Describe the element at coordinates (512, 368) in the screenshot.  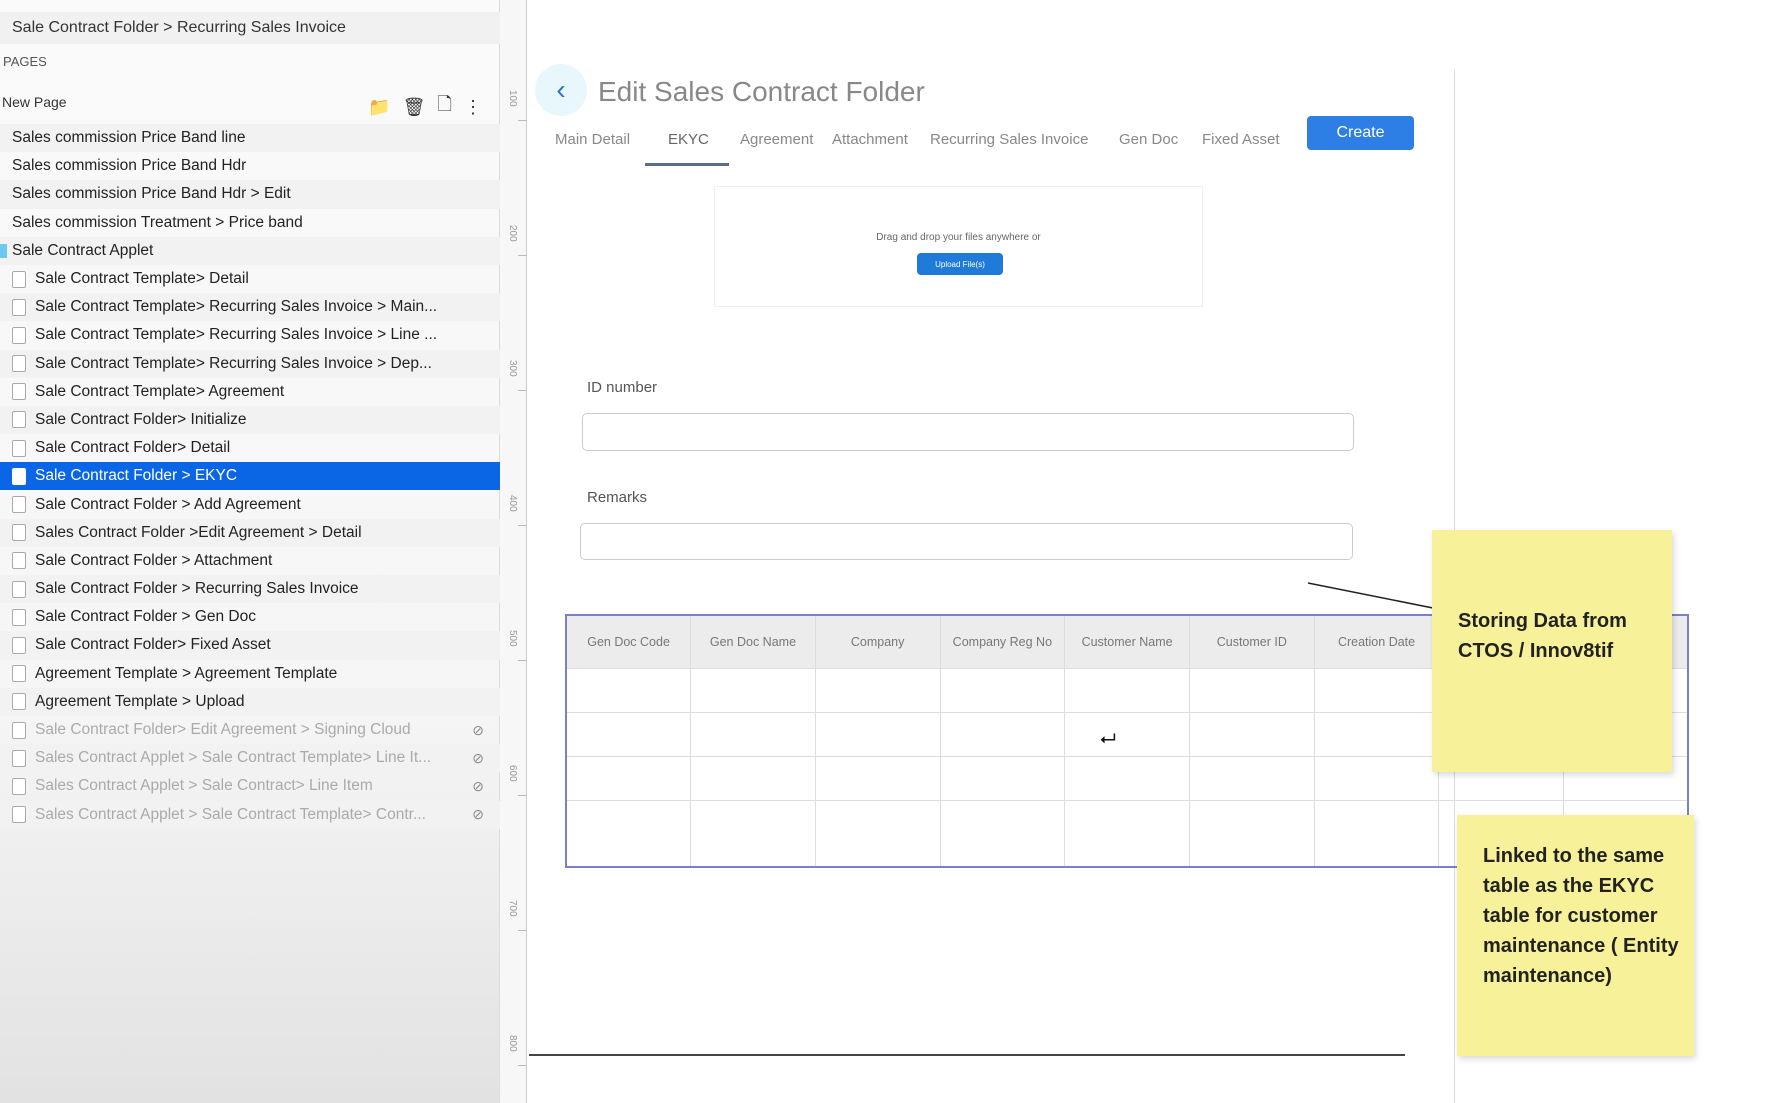
I see `ruler-label: 300` at that location.